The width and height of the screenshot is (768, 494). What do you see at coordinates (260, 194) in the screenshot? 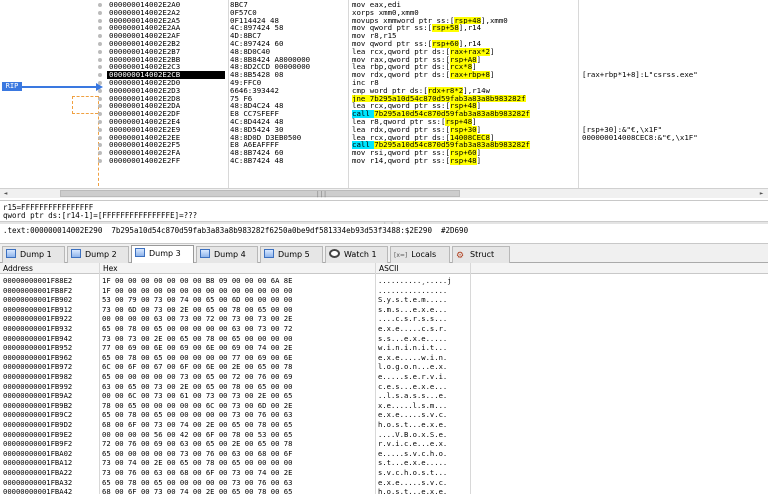
I see `scroll-thumb: |||` at bounding box center [260, 194].